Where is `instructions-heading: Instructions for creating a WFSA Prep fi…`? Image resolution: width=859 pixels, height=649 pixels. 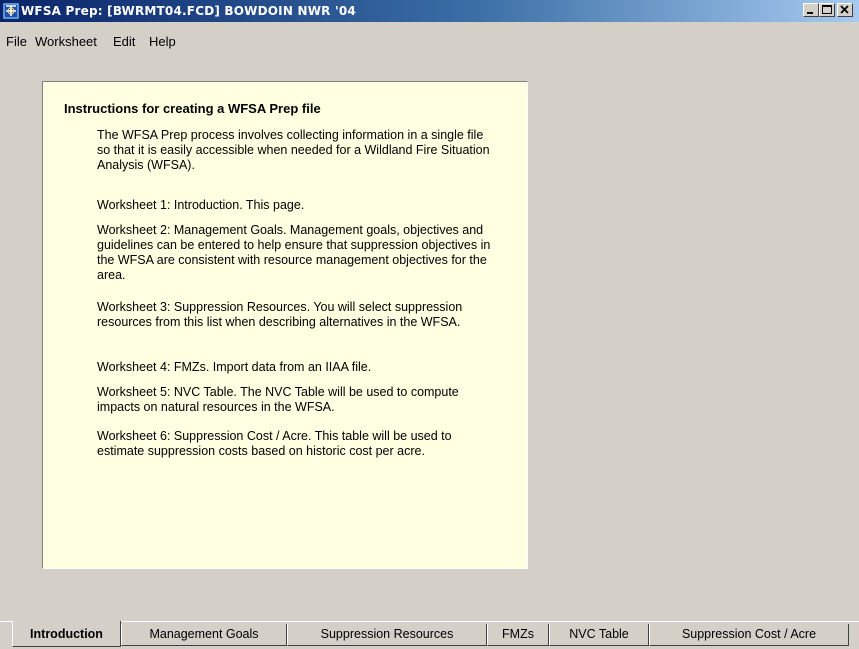
instructions-heading: Instructions for creating a WFSA Prep fi… is located at coordinates (192, 108).